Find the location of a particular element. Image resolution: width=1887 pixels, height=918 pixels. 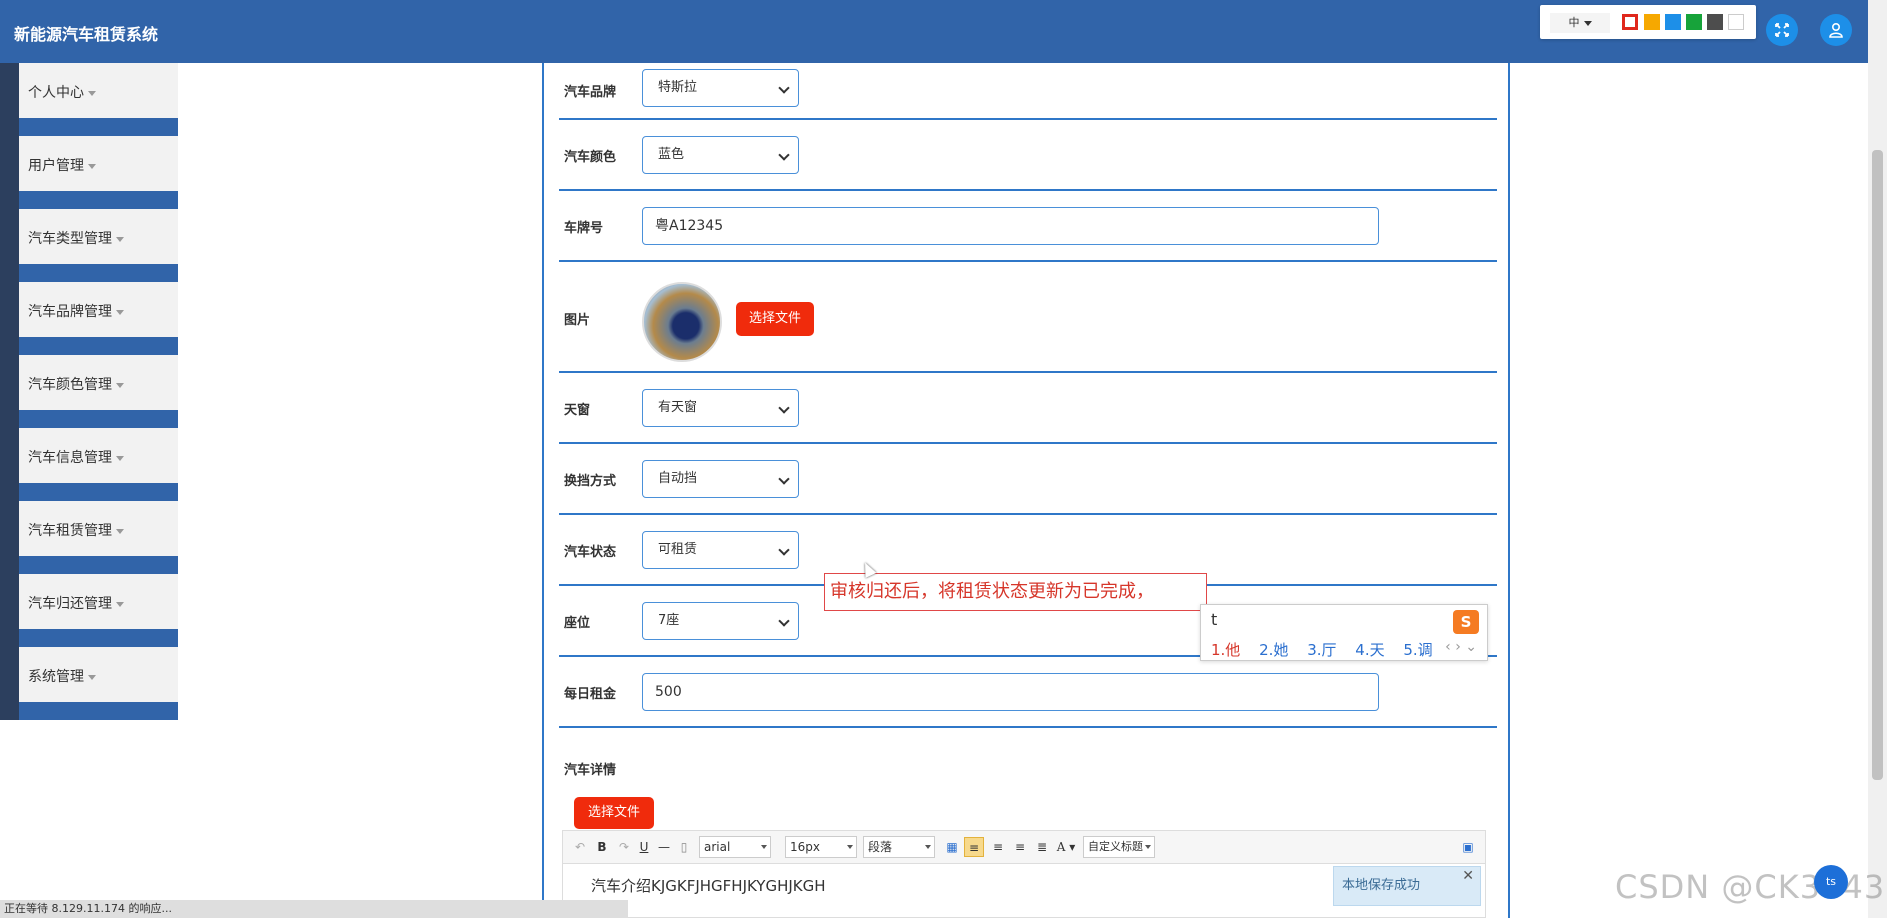

underline-icon: U is located at coordinates (644, 847).